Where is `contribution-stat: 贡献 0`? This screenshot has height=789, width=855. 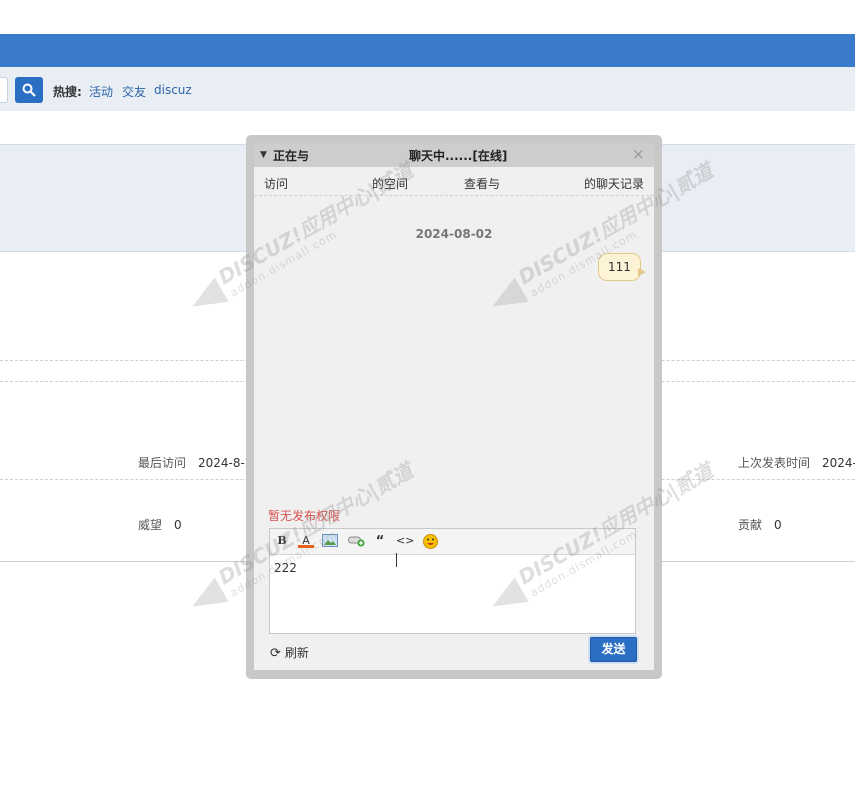 contribution-stat: 贡献 0 is located at coordinates (760, 524).